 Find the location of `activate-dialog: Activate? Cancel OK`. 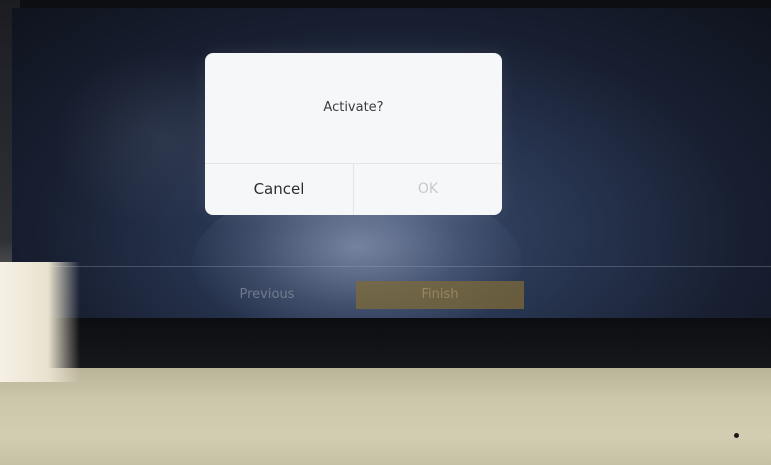

activate-dialog: Activate? Cancel OK is located at coordinates (353, 134).